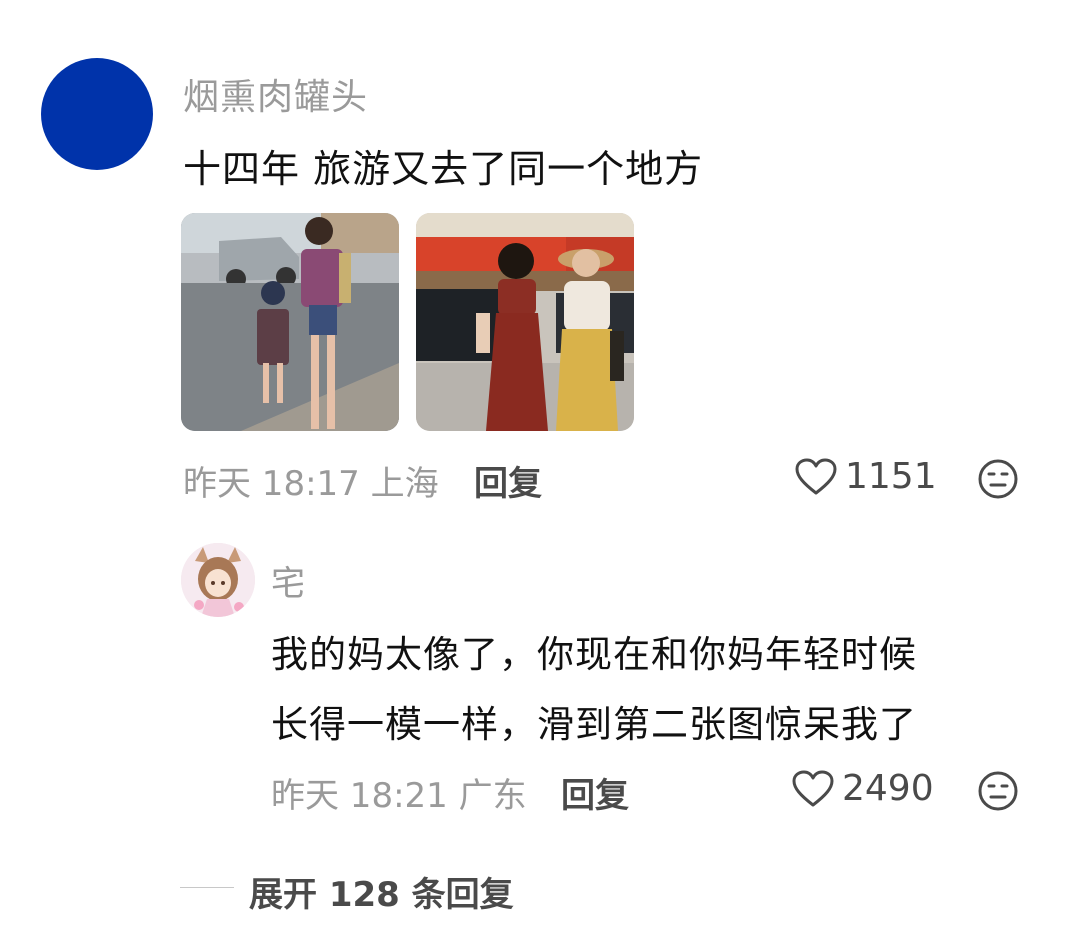  Describe the element at coordinates (594, 654) in the screenshot. I see `reply-text-line-1: 我的妈太像了，你现在和你妈年轻时候` at that location.